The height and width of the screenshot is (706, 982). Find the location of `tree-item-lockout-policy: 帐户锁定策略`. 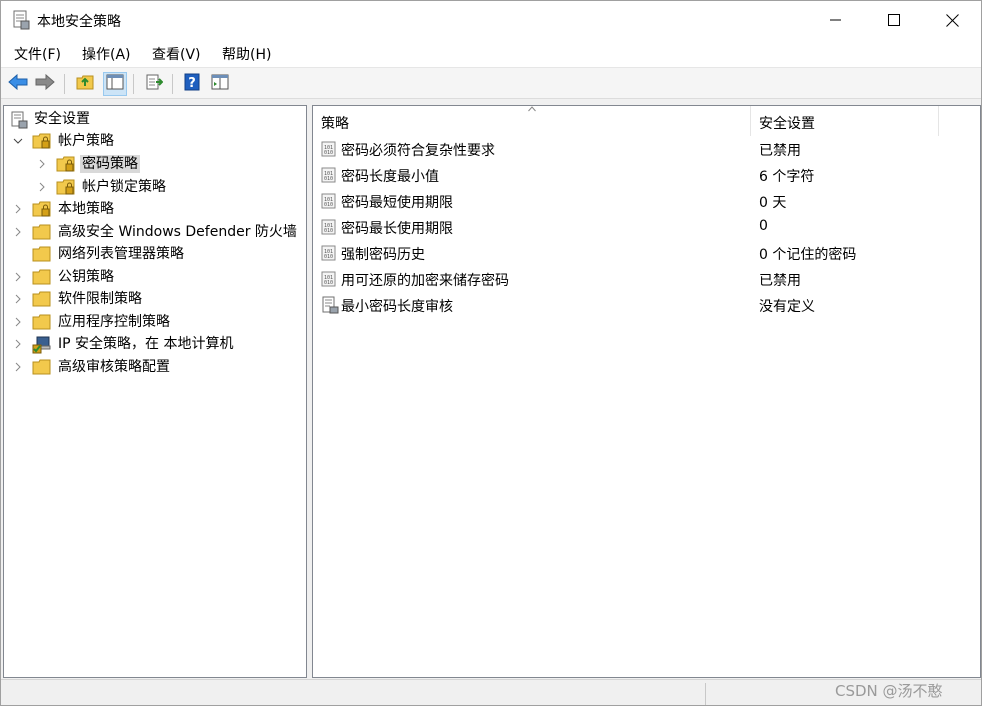

tree-item-lockout-policy: 帐户锁定策略 is located at coordinates (155, 187).